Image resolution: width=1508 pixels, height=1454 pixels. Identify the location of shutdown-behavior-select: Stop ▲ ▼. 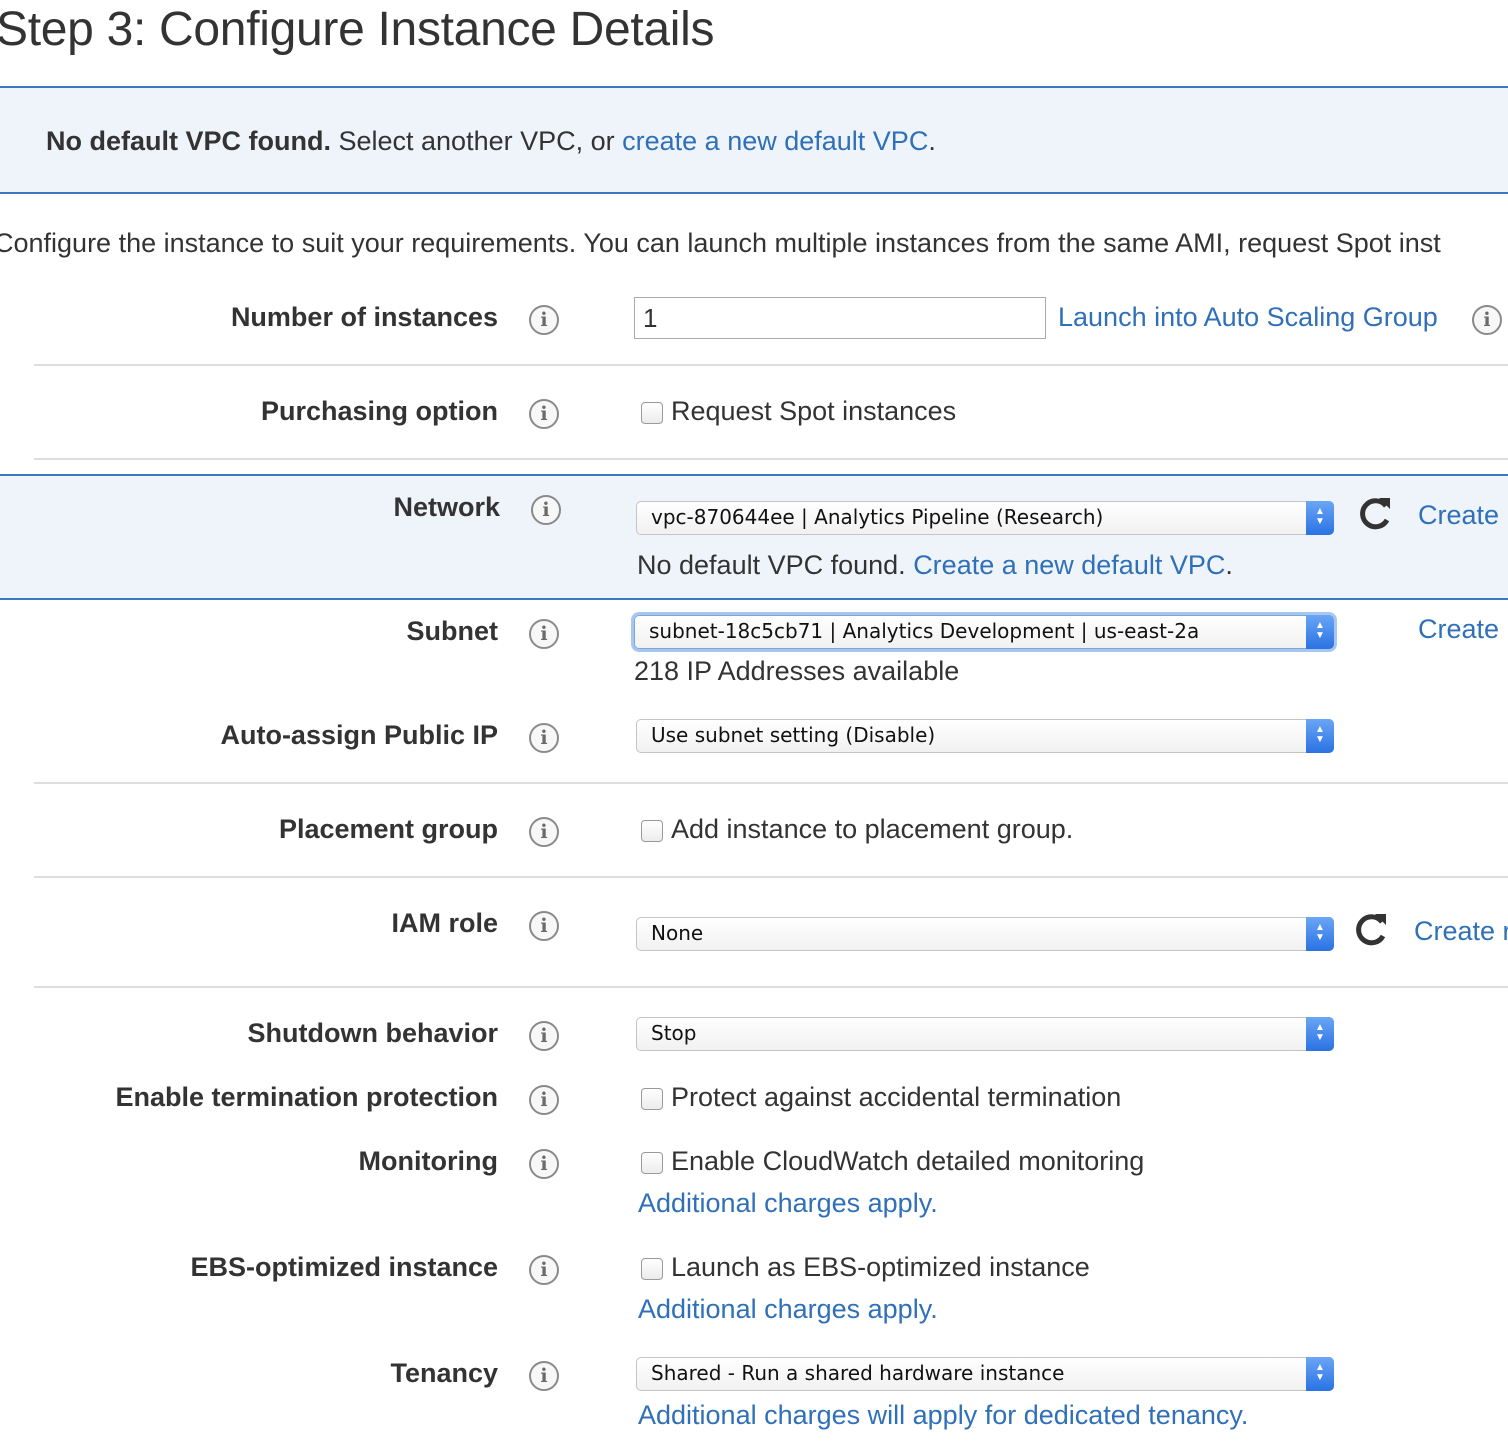
(985, 1034).